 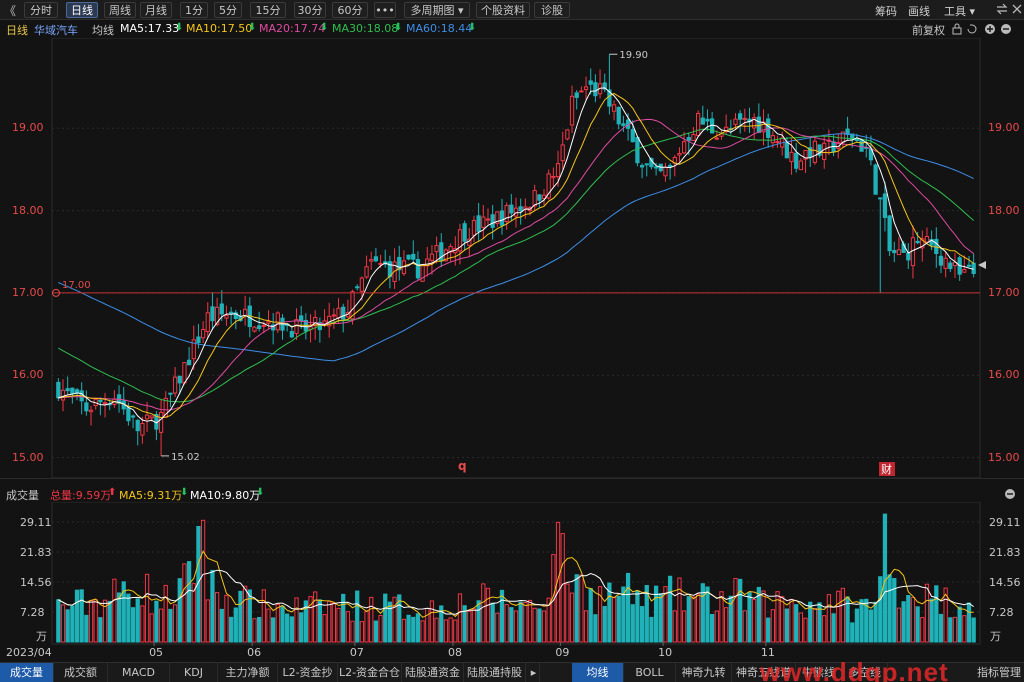 I want to click on scroll-right-icon: ▸, so click(x=534, y=672).